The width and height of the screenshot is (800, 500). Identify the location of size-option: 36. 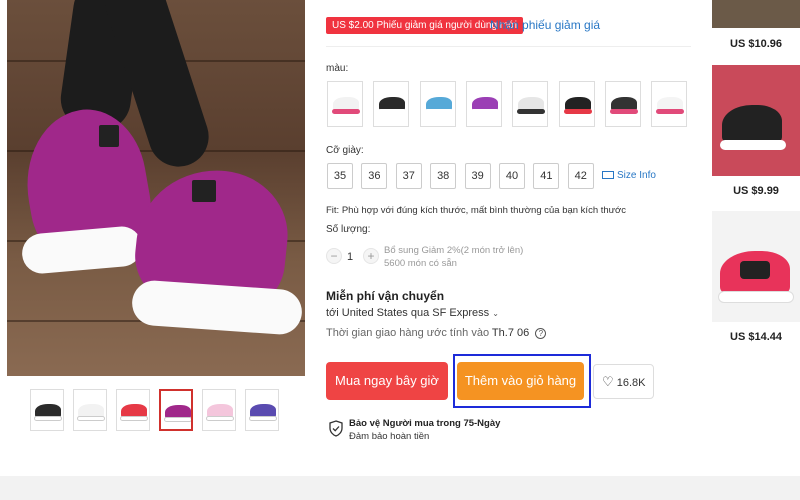
(374, 176).